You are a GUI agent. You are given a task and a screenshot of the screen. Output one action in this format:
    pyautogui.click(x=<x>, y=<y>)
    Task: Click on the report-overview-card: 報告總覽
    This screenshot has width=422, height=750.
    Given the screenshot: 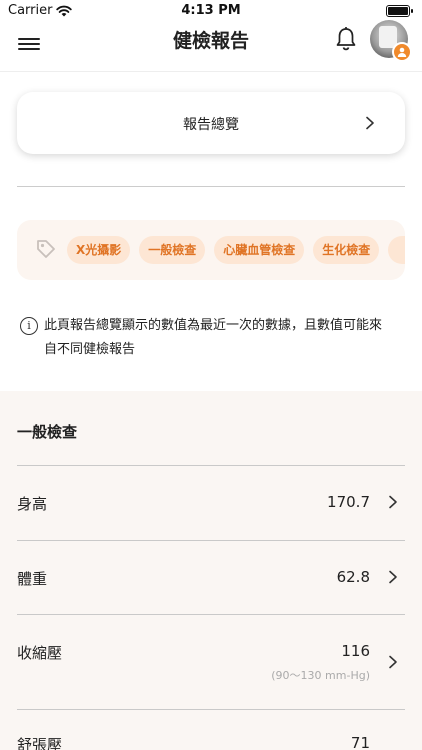 What is the action you would take?
    pyautogui.click(x=211, y=123)
    